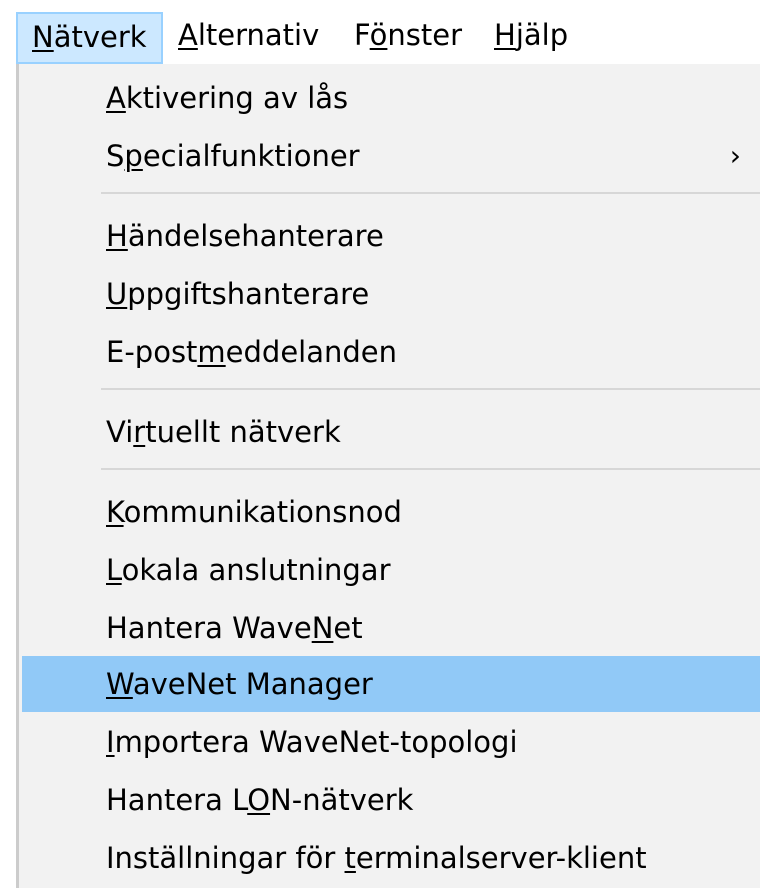 The image size is (760, 888). I want to click on mnemonic-key: O, so click(259, 800).